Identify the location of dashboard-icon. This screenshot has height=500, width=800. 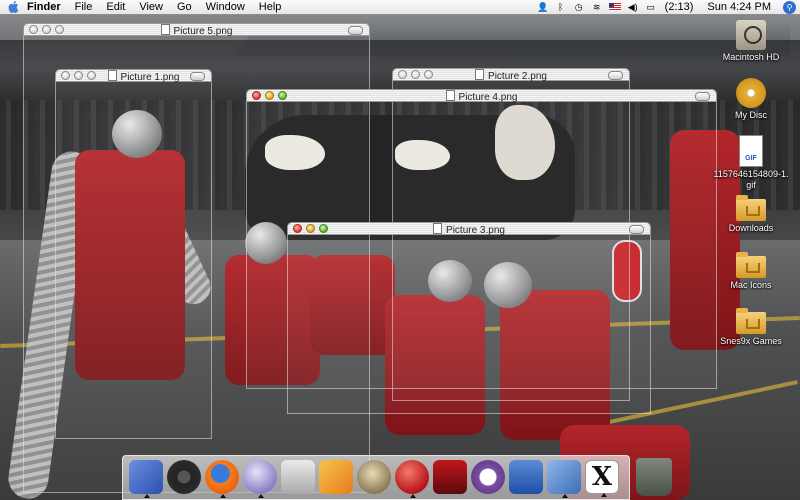
(184, 477).